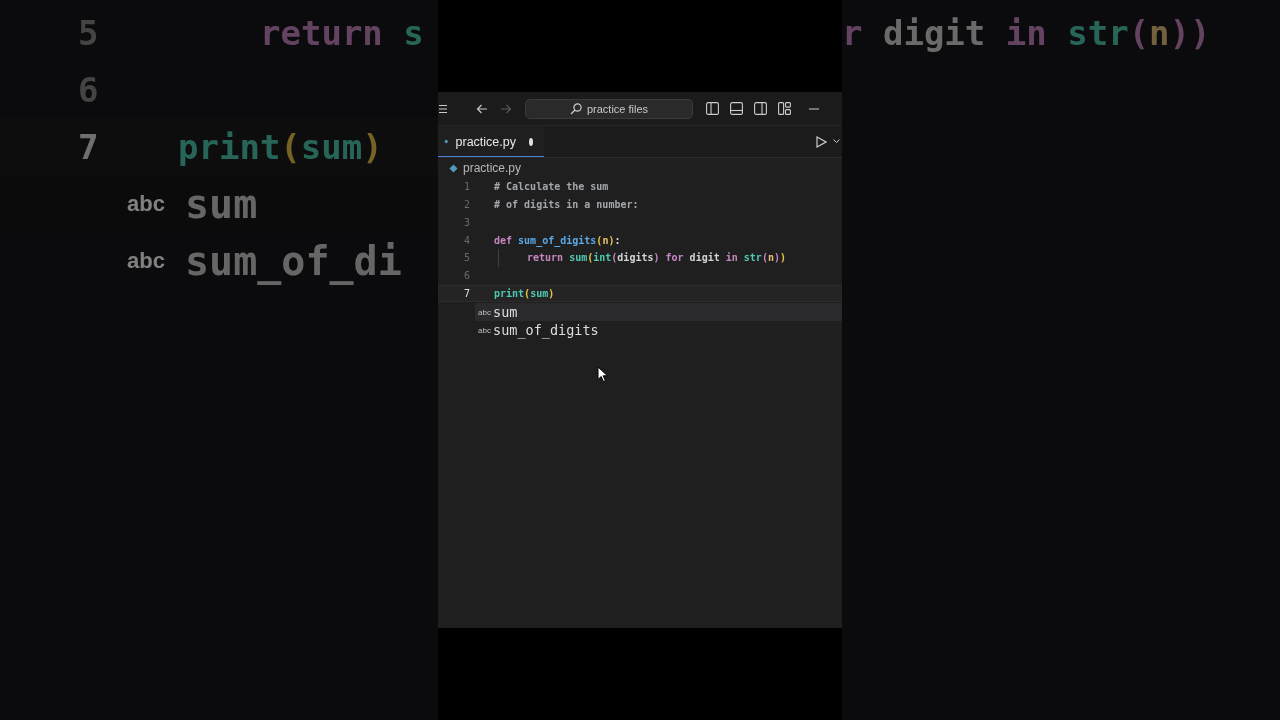 This screenshot has width=1280, height=720. What do you see at coordinates (482, 108) in the screenshot?
I see `back-arrow-icon` at bounding box center [482, 108].